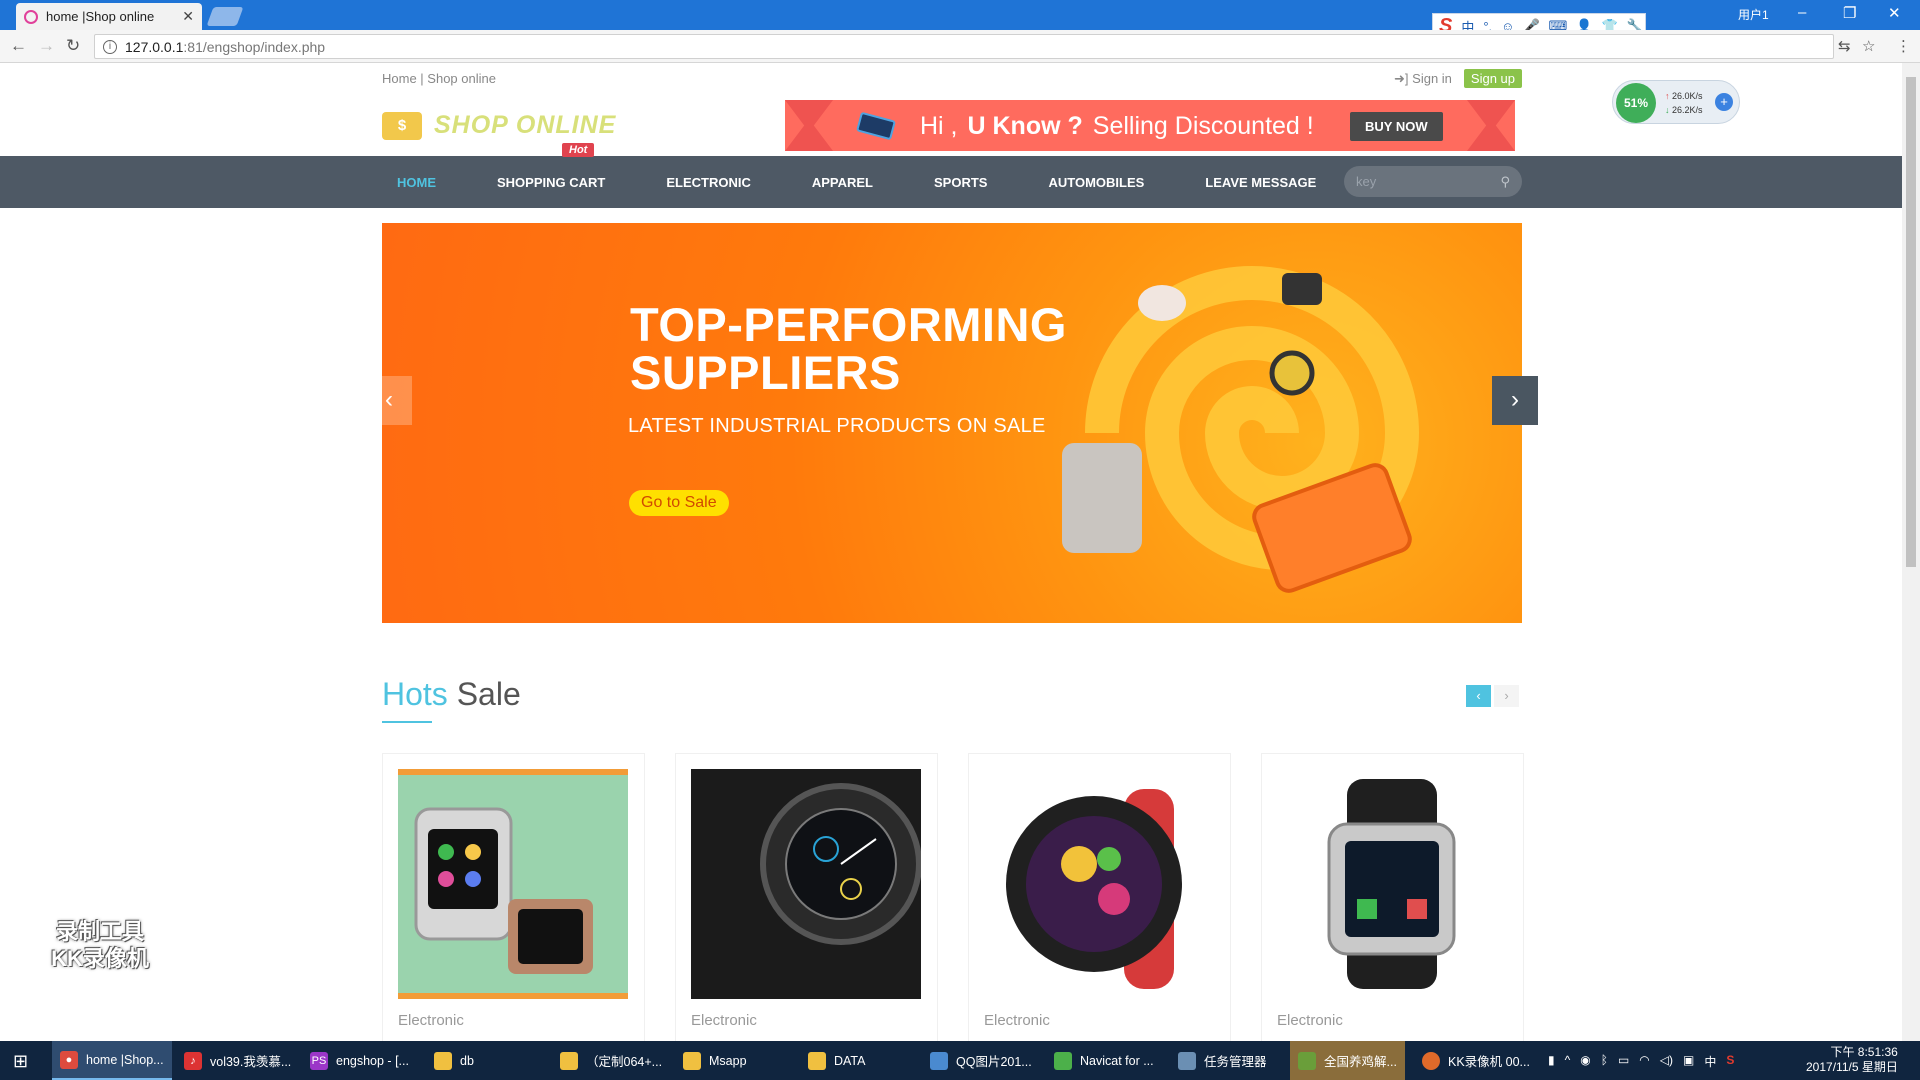 The width and height of the screenshot is (1920, 1080). What do you see at coordinates (1710, 1061) in the screenshot?
I see `ime-indicator: 中` at bounding box center [1710, 1061].